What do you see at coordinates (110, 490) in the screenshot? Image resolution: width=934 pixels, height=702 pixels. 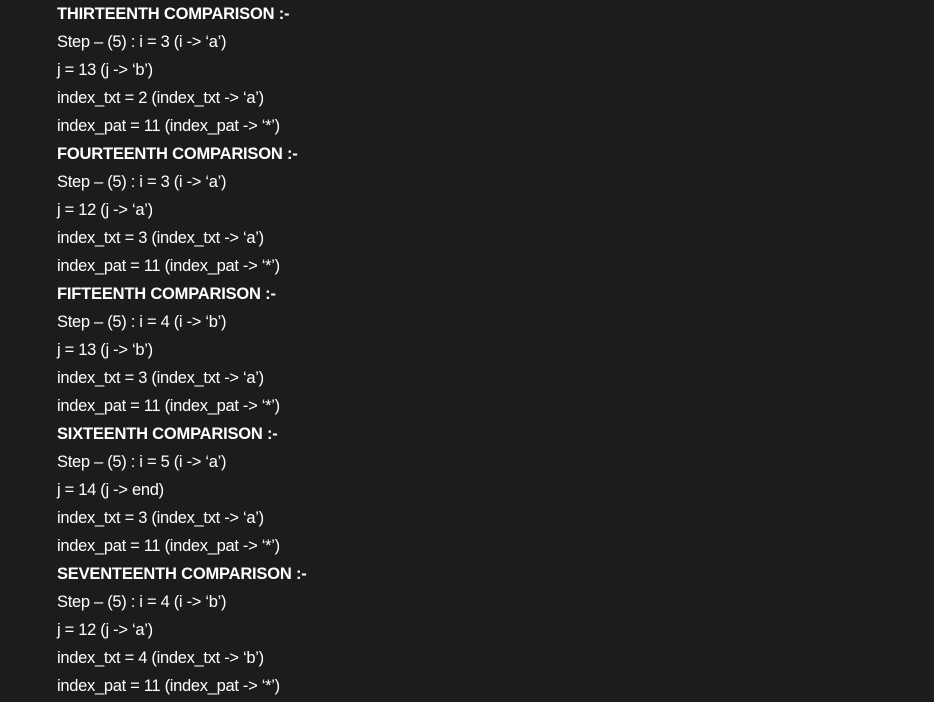 I see `j-line: j = 14 (j -> end)` at bounding box center [110, 490].